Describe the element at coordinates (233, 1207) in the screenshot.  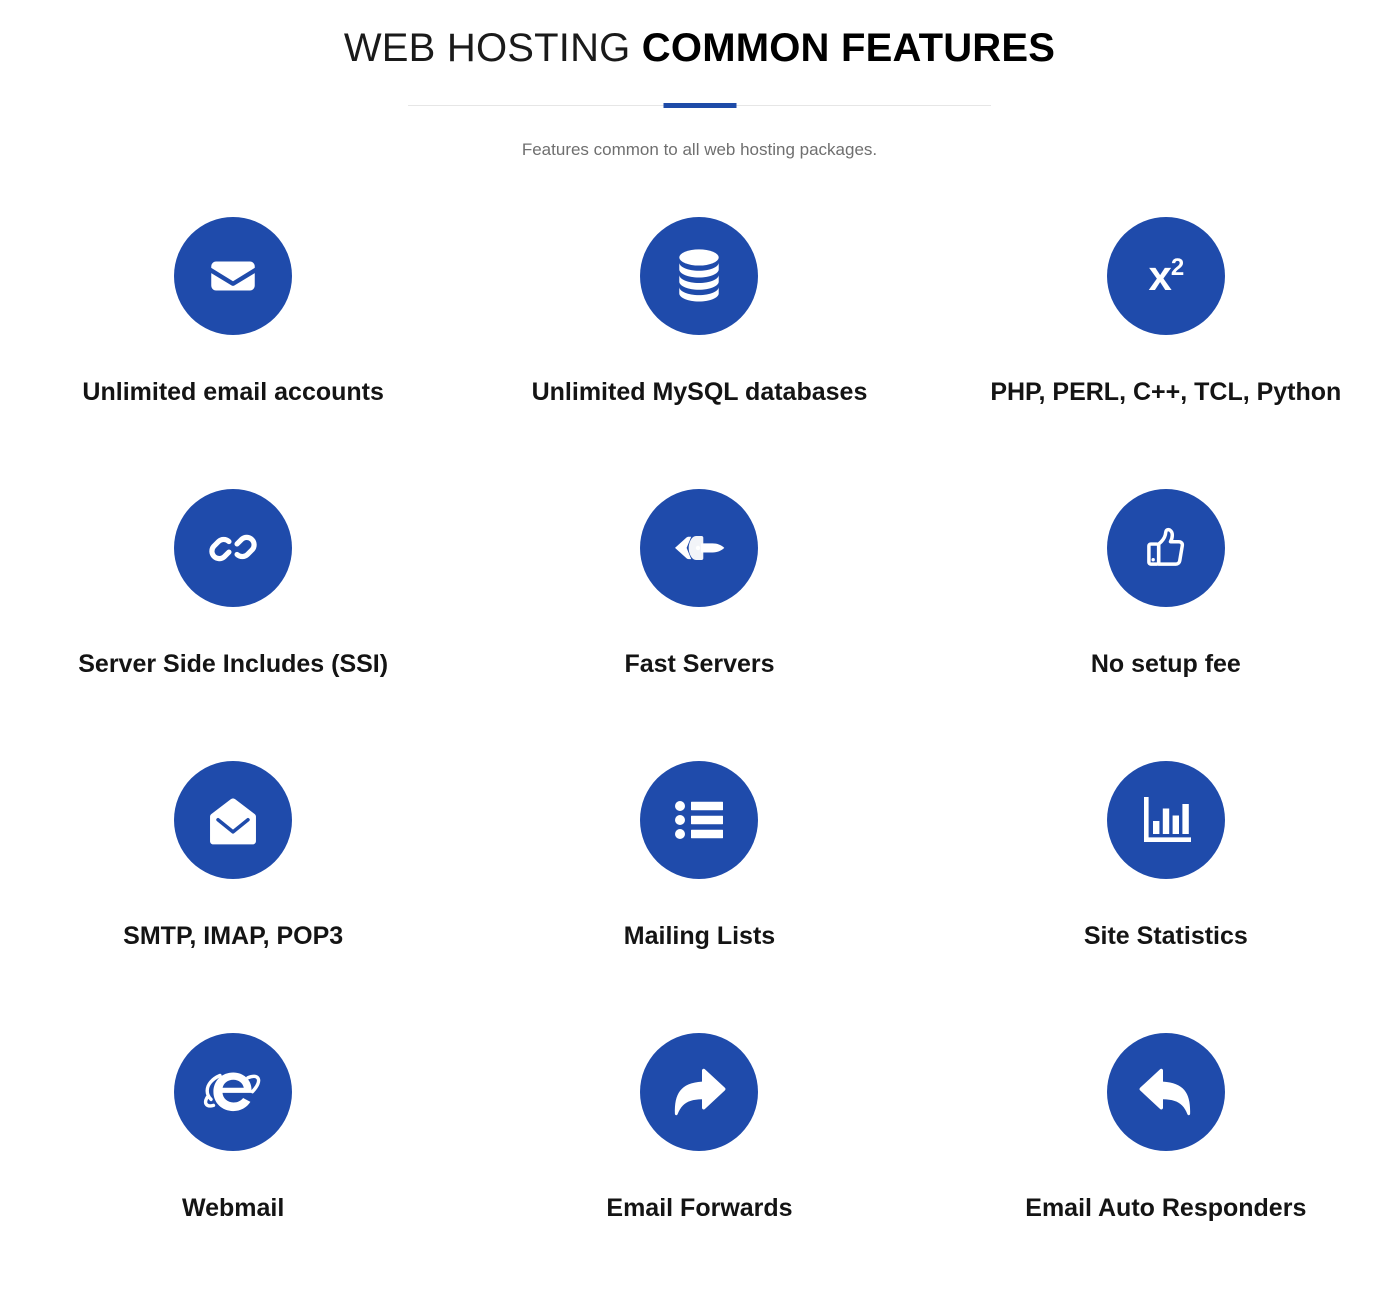
I see `feature-label: Webmail` at that location.